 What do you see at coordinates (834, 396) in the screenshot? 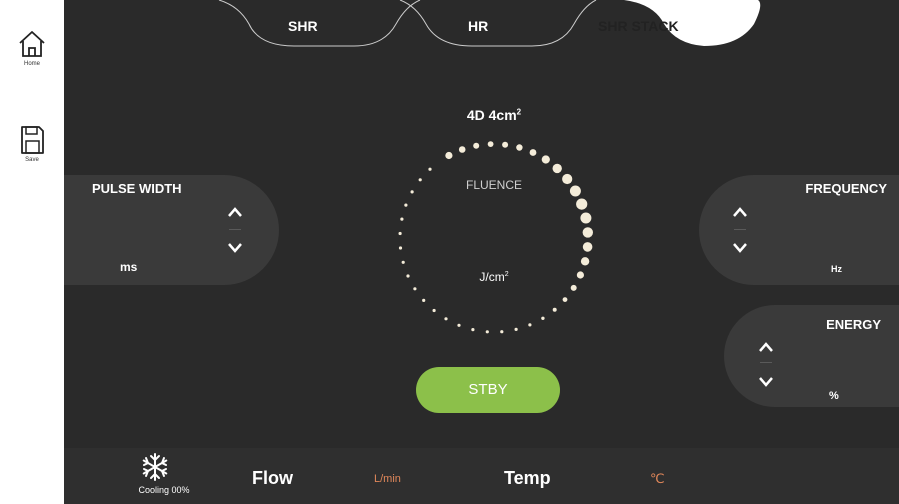
I see `energy-unit: %` at bounding box center [834, 396].